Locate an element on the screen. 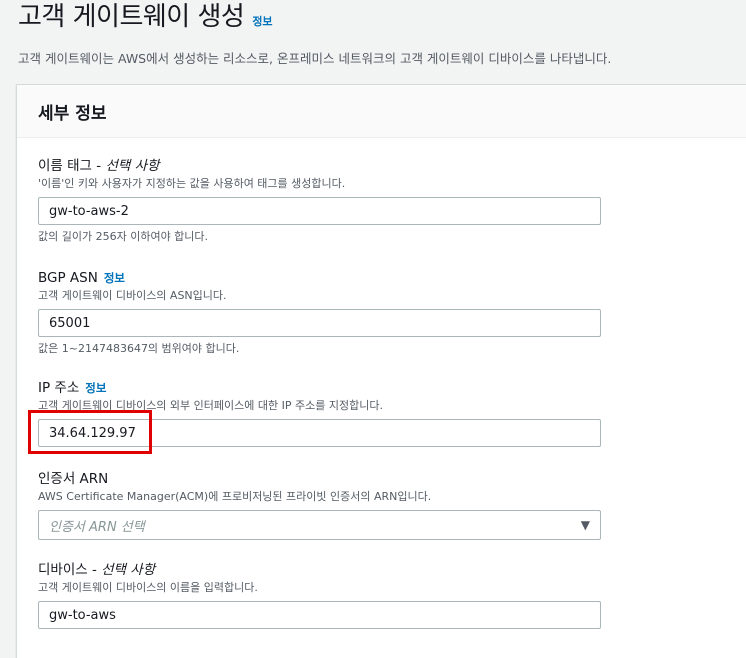 This screenshot has width=746, height=658. ip-highlight-annotation is located at coordinates (90, 432).